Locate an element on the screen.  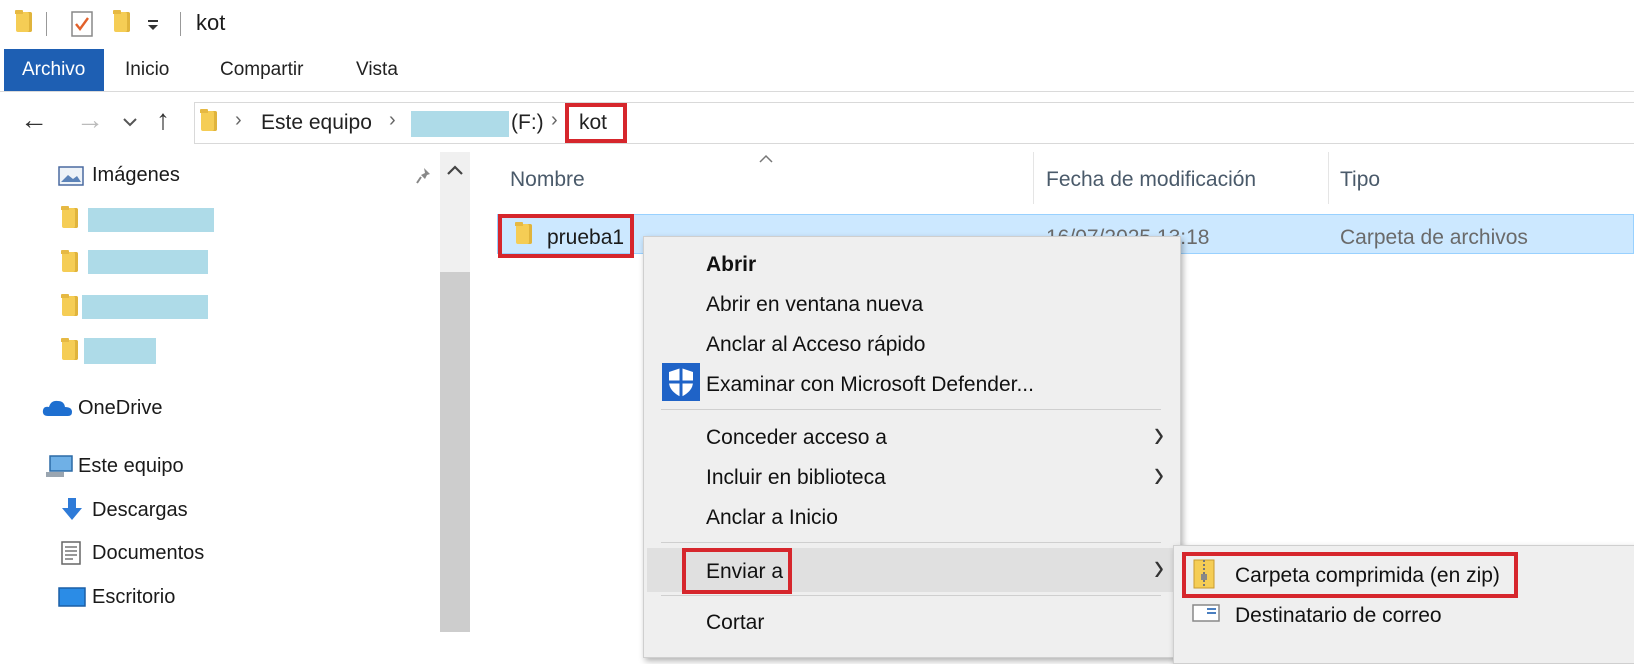
breadcrumb-drive: (F:) is located at coordinates (527, 123).